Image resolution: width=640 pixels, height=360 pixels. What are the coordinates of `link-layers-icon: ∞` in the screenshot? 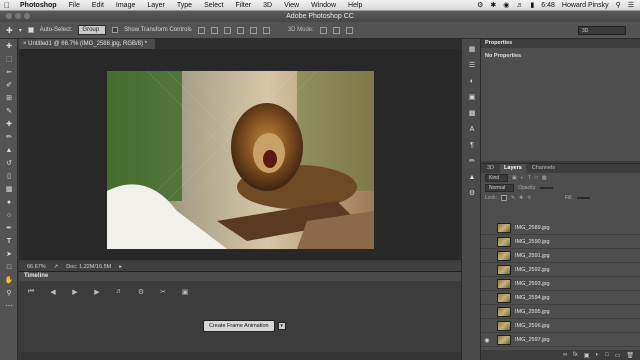 It's located at (565, 355).